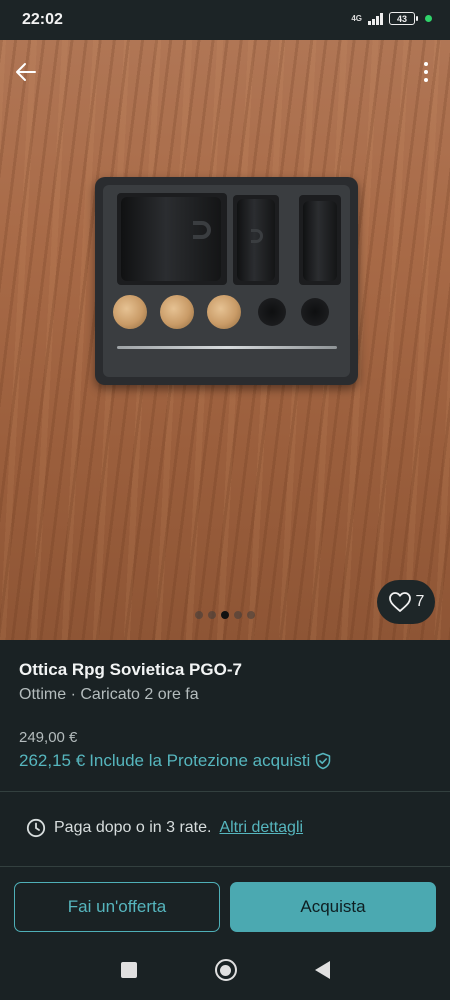 Image resolution: width=450 pixels, height=1000 pixels. What do you see at coordinates (128, 970) in the screenshot?
I see `recent-apps-icon` at bounding box center [128, 970].